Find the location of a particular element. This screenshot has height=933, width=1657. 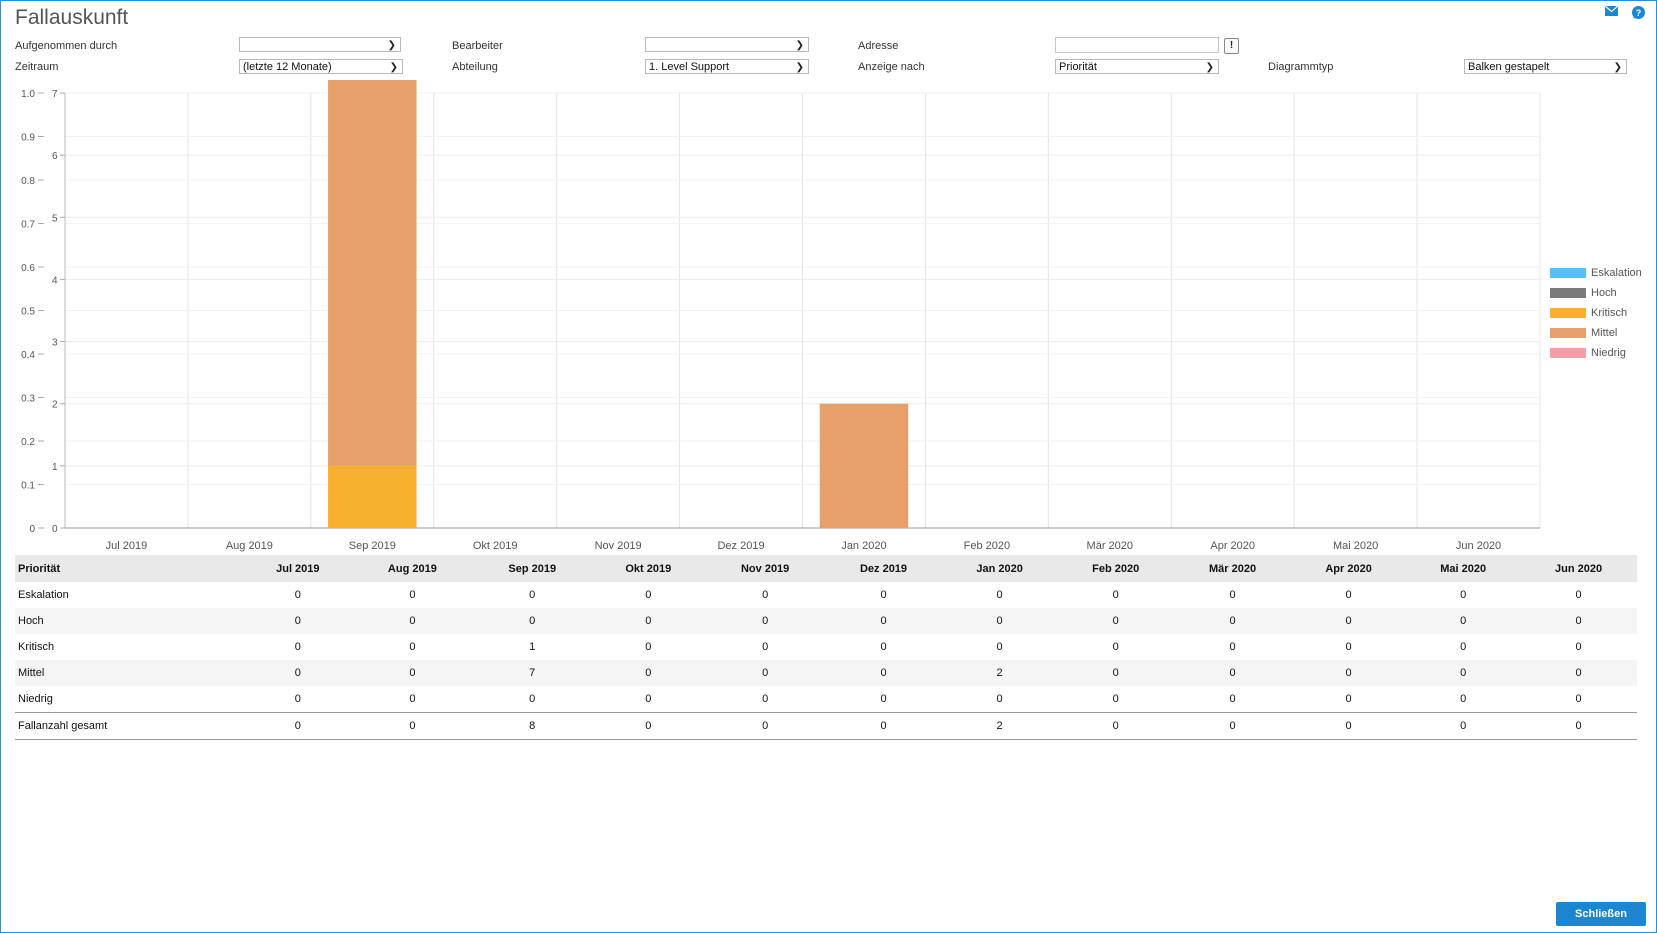

bearbeiter-label: Bearbeiter is located at coordinates (477, 46).